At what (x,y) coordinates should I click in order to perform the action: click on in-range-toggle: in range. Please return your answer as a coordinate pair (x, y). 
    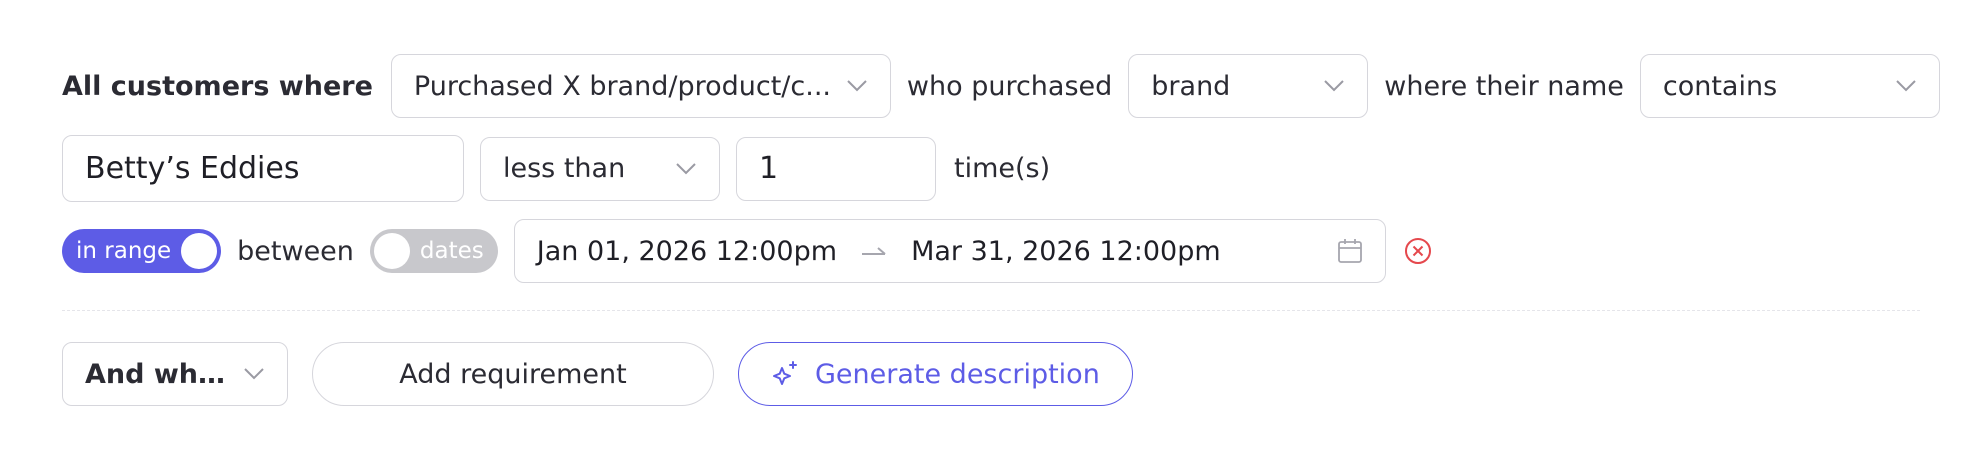
    Looking at the image, I should click on (142, 251).